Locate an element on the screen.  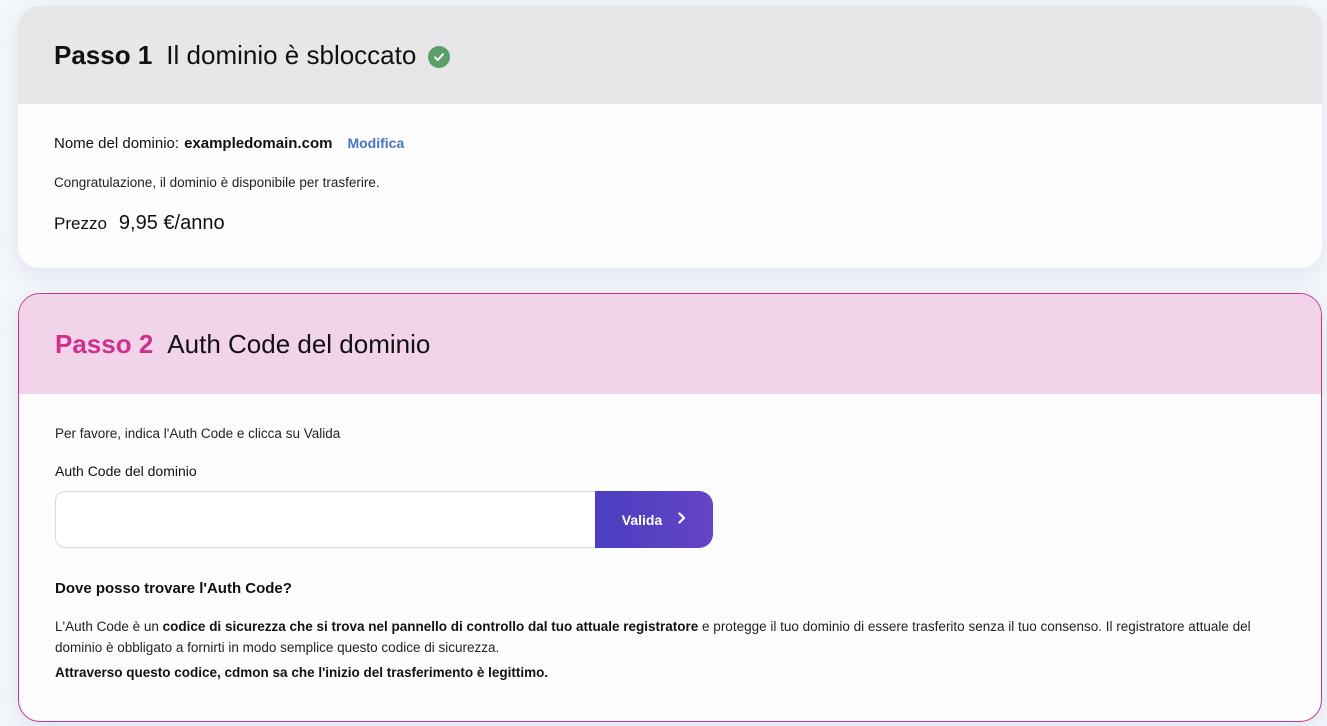
domain-value: exampledomain.com is located at coordinates (258, 143).